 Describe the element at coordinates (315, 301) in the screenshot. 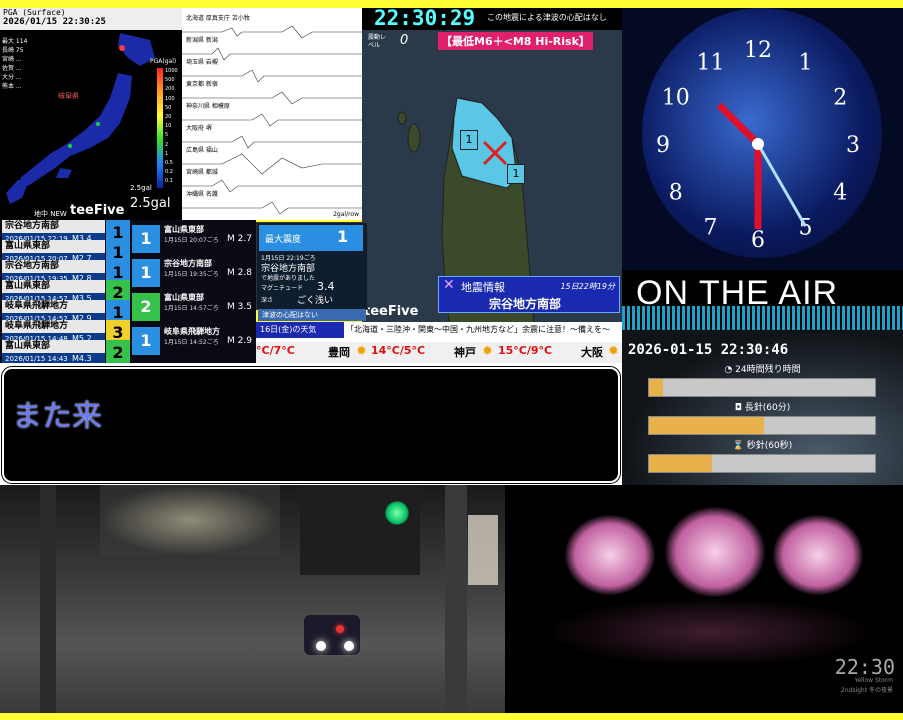

I see `detail-depth: ごく浅い` at that location.